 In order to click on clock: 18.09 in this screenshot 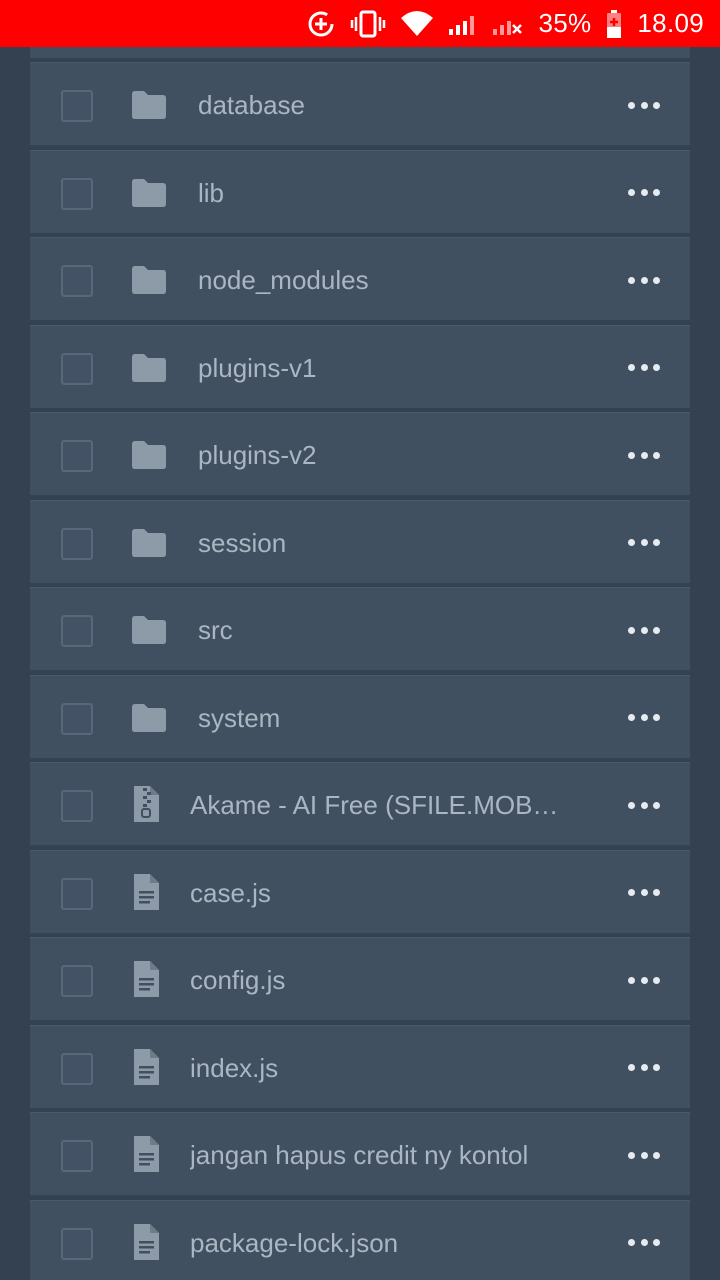, I will do `click(670, 23)`.